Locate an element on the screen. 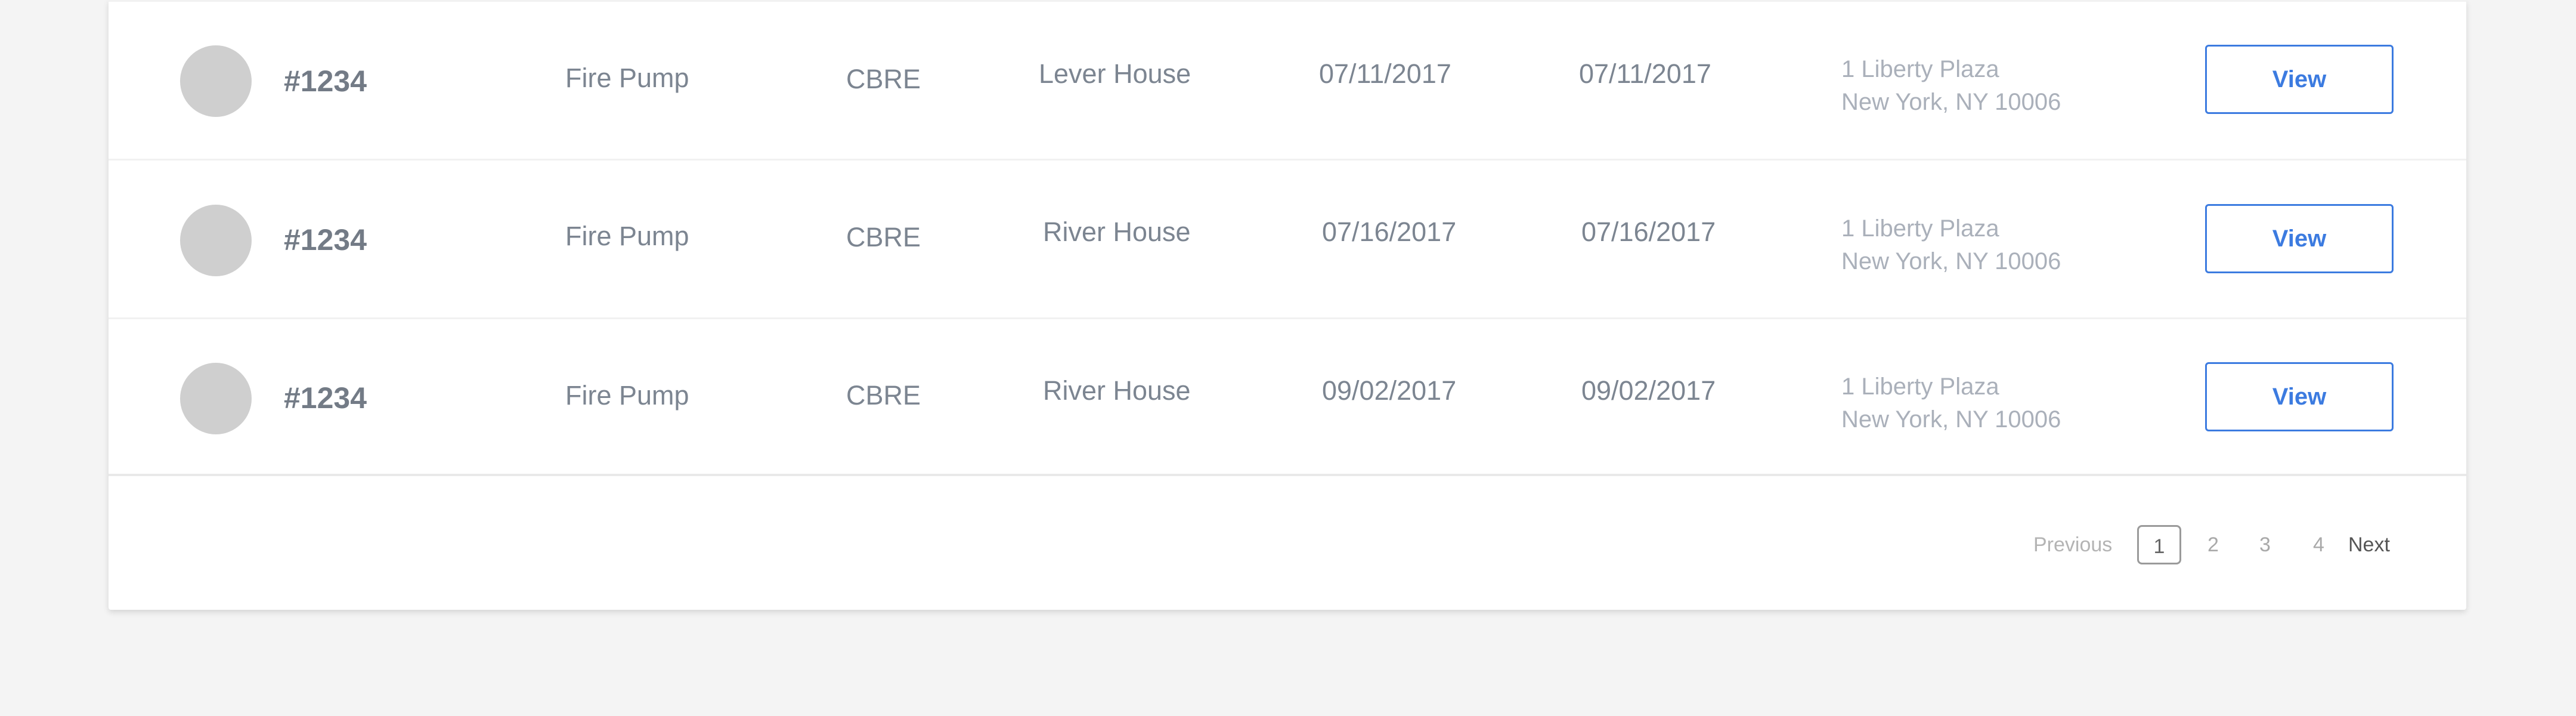 This screenshot has width=2576, height=716. pagination-next: Next is located at coordinates (2369, 544).